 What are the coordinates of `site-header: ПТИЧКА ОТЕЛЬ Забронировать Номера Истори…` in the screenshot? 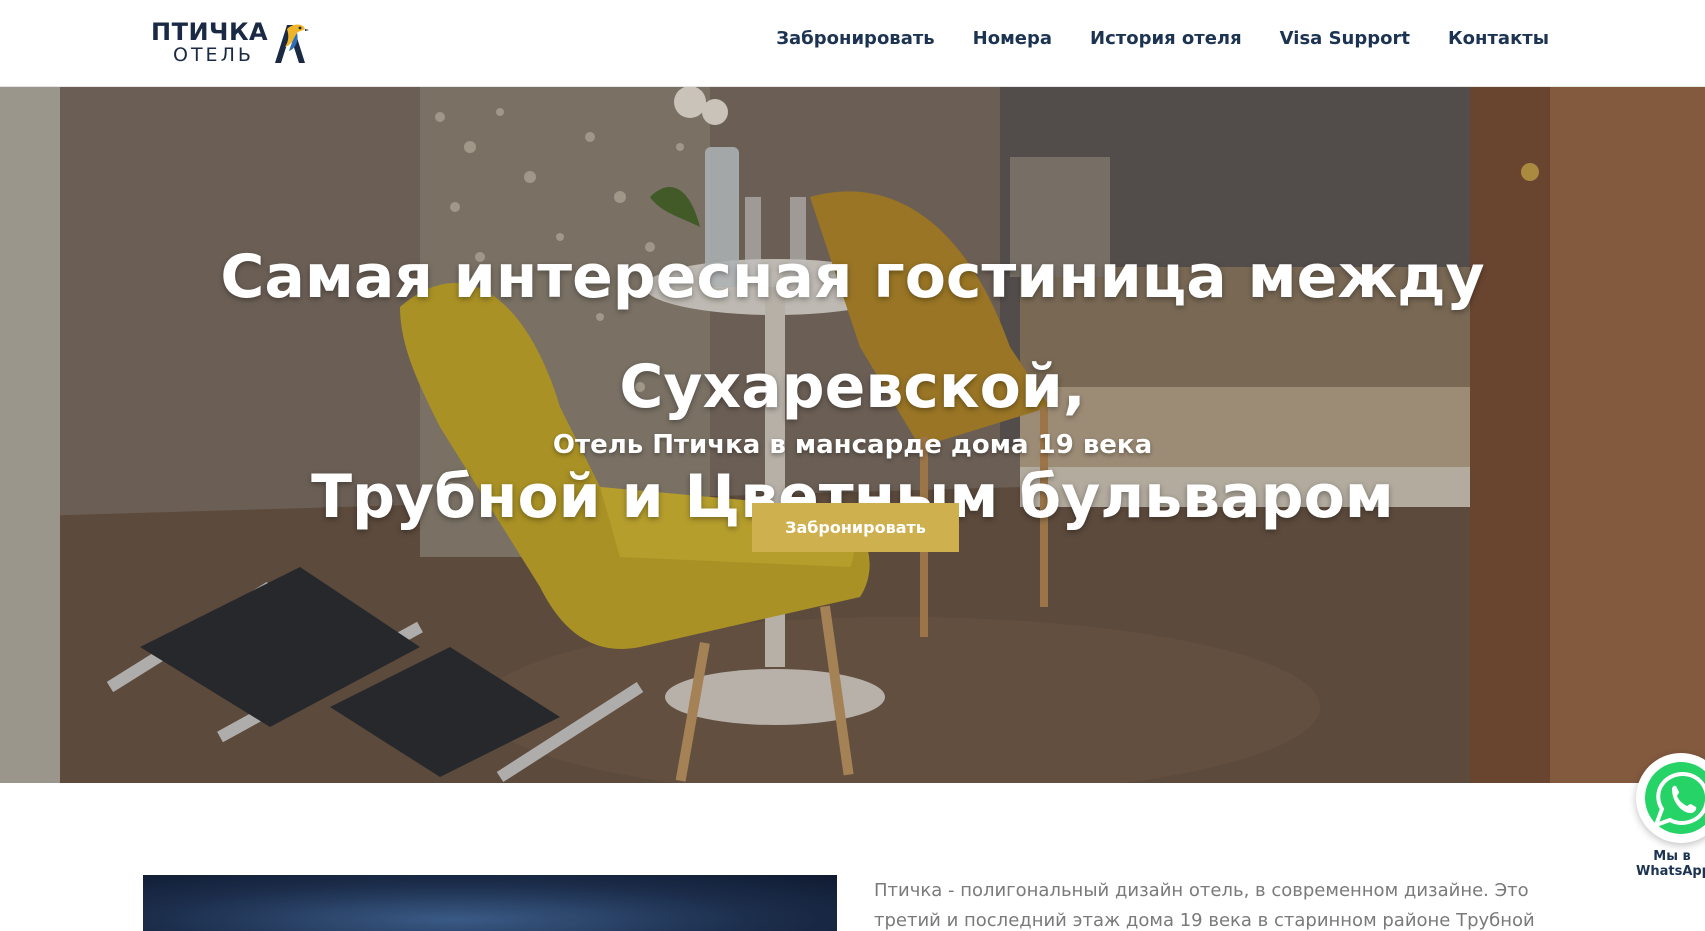 It's located at (852, 43).